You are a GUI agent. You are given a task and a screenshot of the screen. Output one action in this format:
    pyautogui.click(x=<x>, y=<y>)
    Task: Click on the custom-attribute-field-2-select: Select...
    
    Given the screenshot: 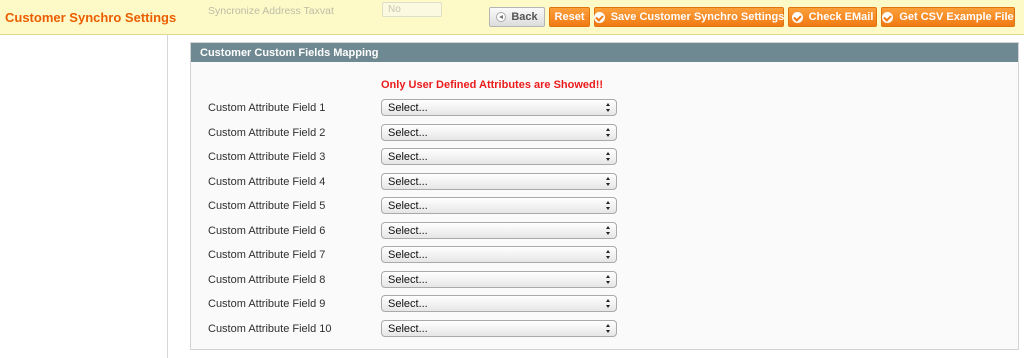 What is the action you would take?
    pyautogui.click(x=499, y=132)
    